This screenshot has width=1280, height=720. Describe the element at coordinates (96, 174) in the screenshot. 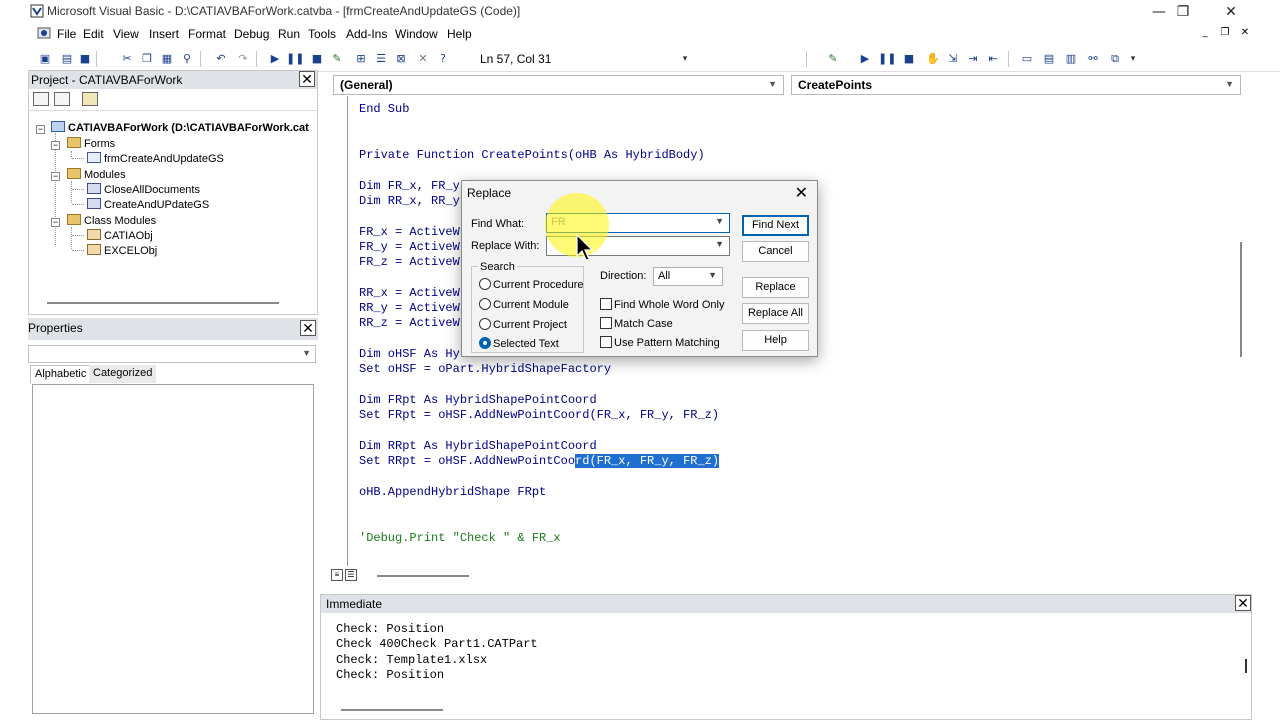

I see `tree-item-modules-folder: Modules` at that location.